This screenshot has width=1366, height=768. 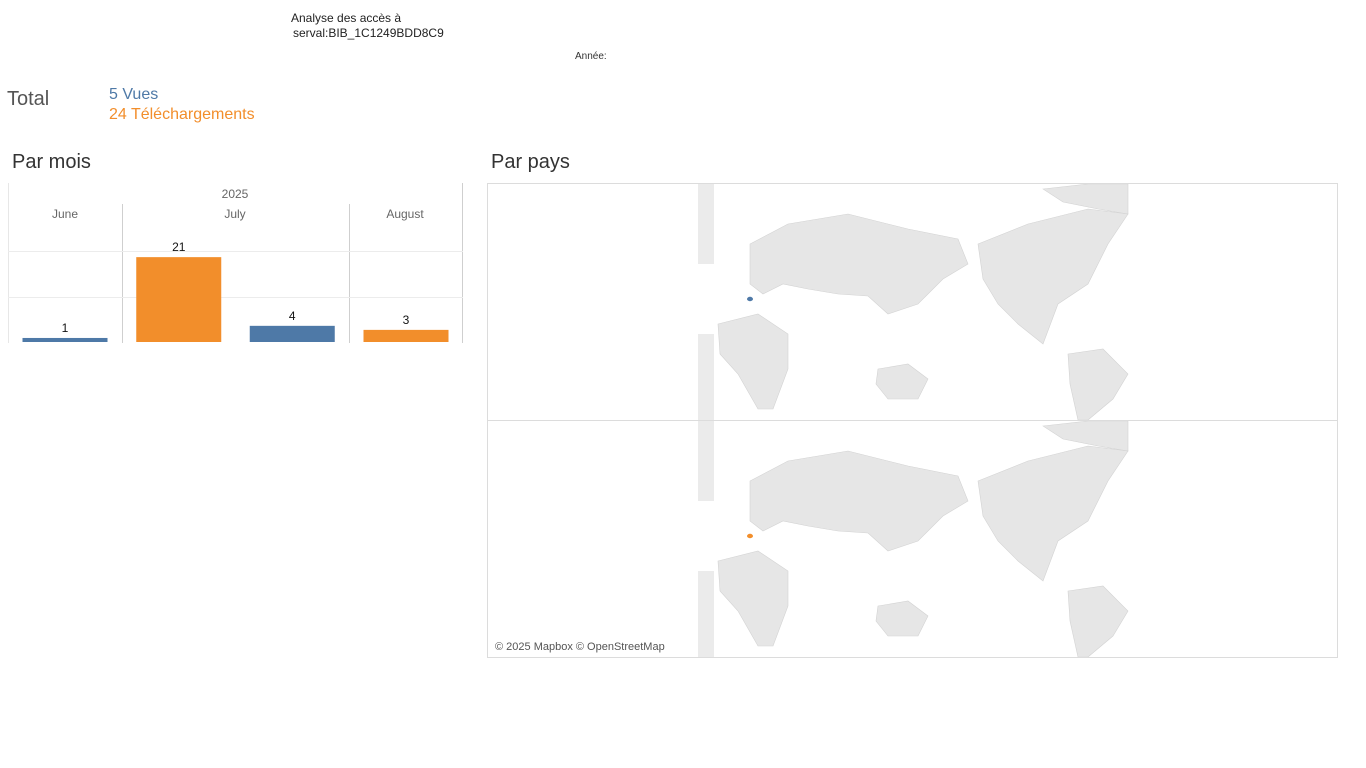 What do you see at coordinates (235, 194) in the screenshot?
I see `chart-year-label: 2025` at bounding box center [235, 194].